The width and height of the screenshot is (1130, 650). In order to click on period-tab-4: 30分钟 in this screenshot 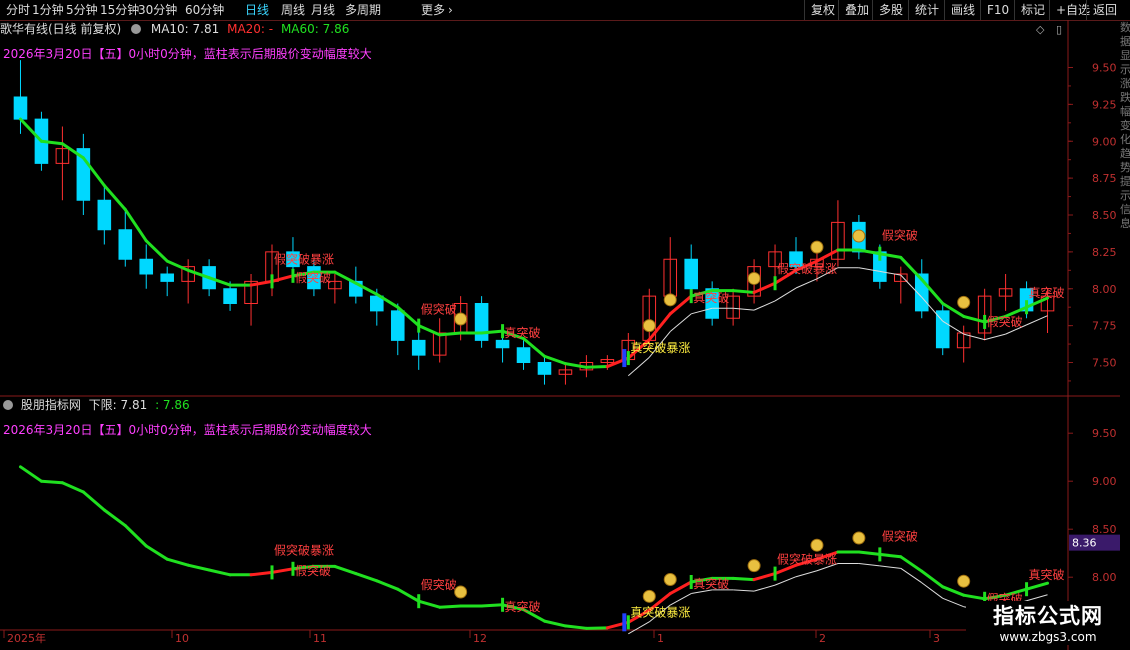, I will do `click(157, 10)`.